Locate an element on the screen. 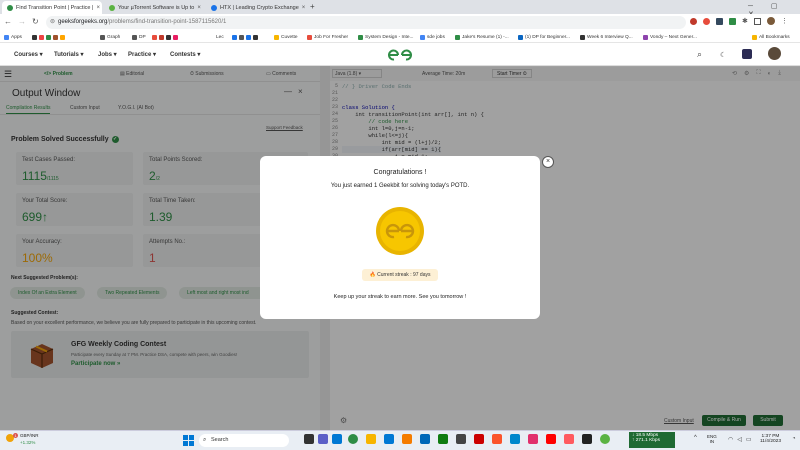 This screenshot has width=800, height=450. teams-icon is located at coordinates (323, 439).